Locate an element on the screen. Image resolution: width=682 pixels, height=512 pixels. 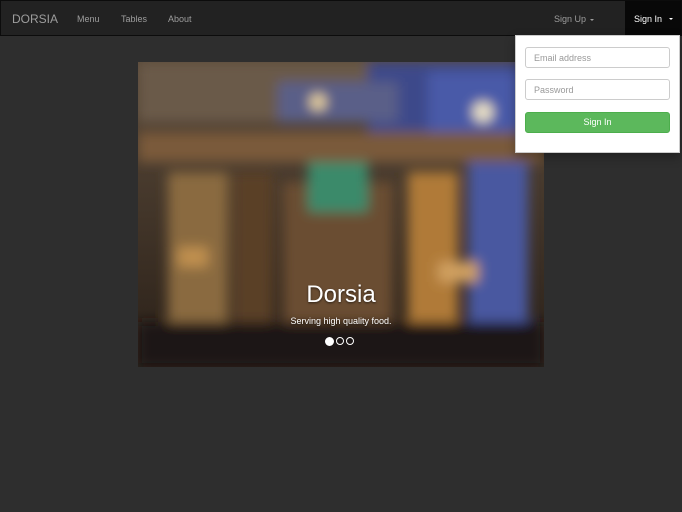
carousel-caption-text: Serving high quality food. is located at coordinates (341, 321).